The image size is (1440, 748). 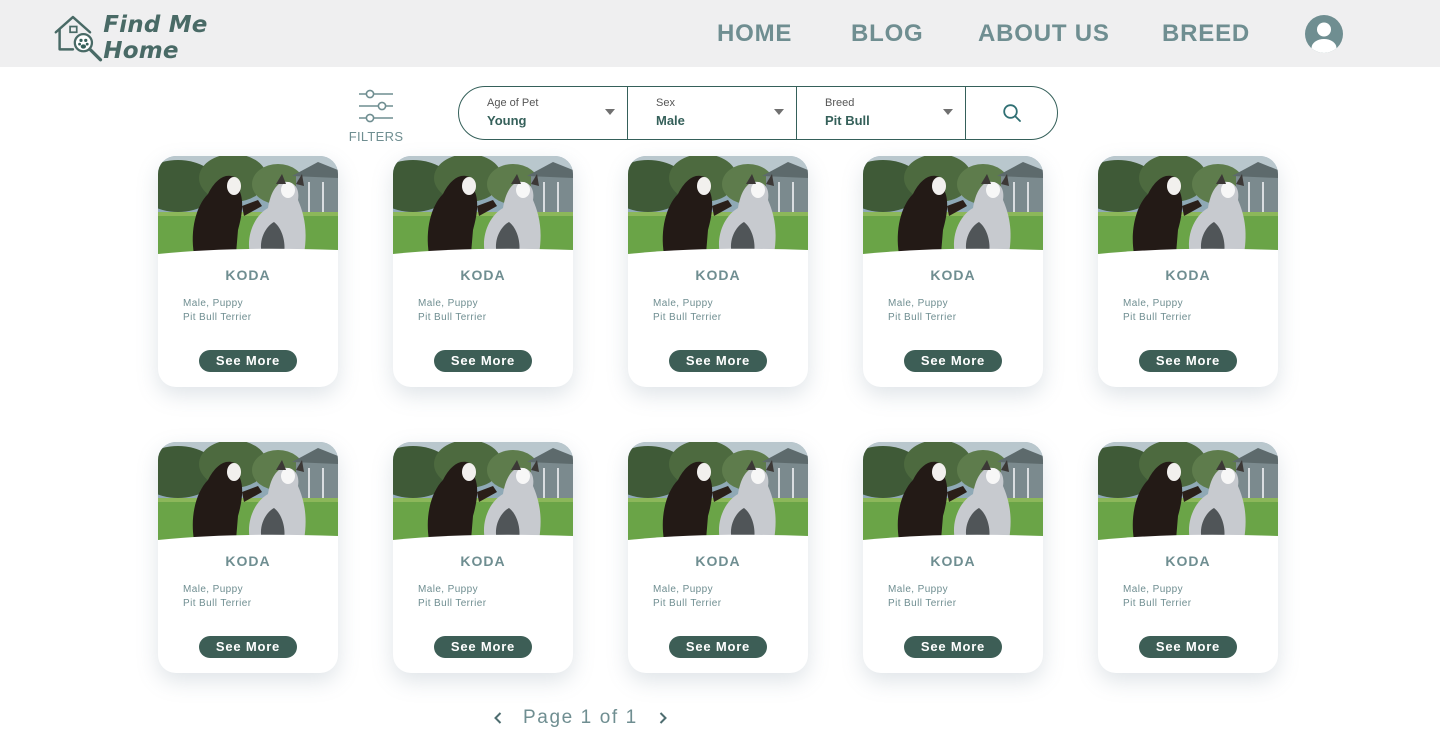 I want to click on search-icon, so click(x=1011, y=113).